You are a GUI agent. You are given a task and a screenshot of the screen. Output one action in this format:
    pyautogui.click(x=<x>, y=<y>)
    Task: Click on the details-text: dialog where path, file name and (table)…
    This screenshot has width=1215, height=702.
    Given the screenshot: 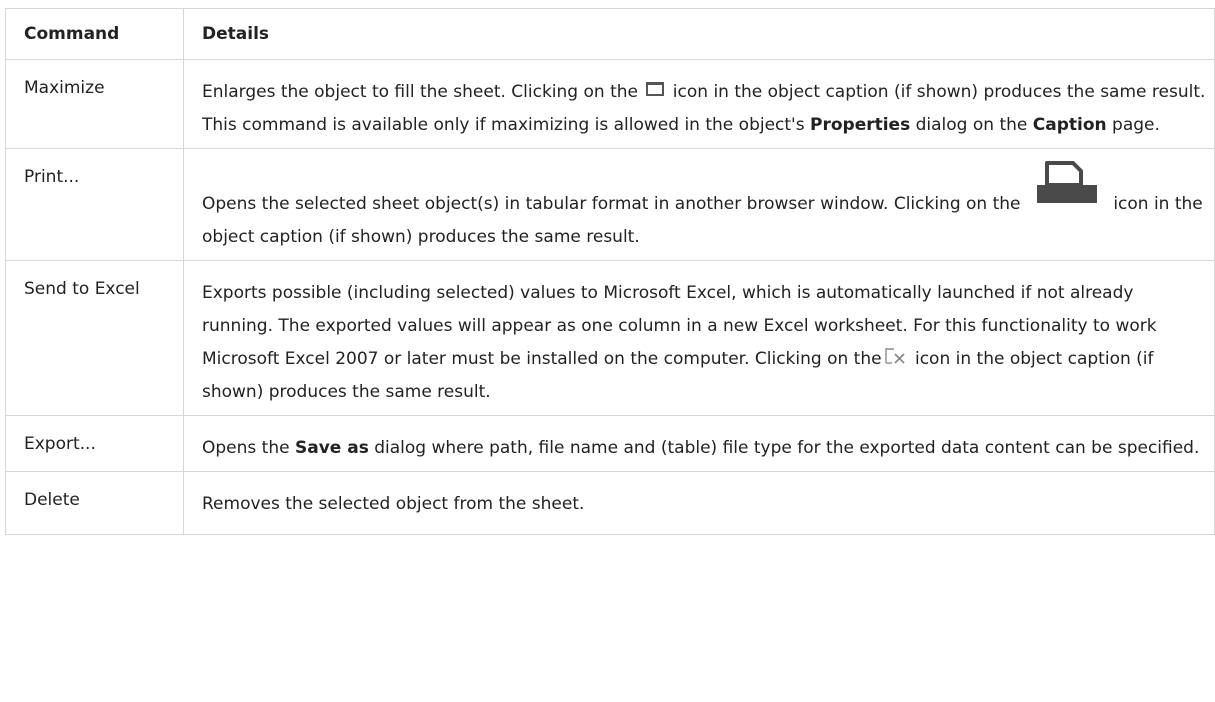 What is the action you would take?
    pyautogui.click(x=787, y=448)
    